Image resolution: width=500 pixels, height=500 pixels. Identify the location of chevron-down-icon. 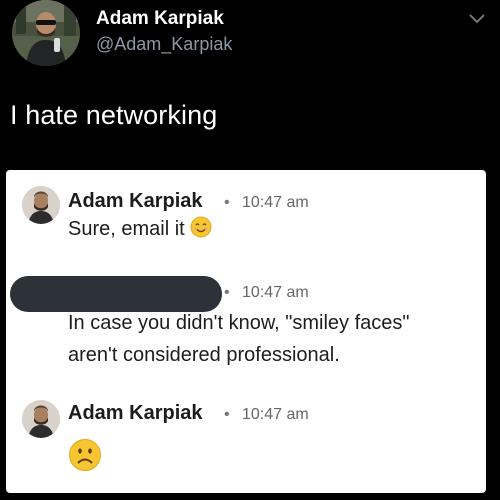
(477, 18).